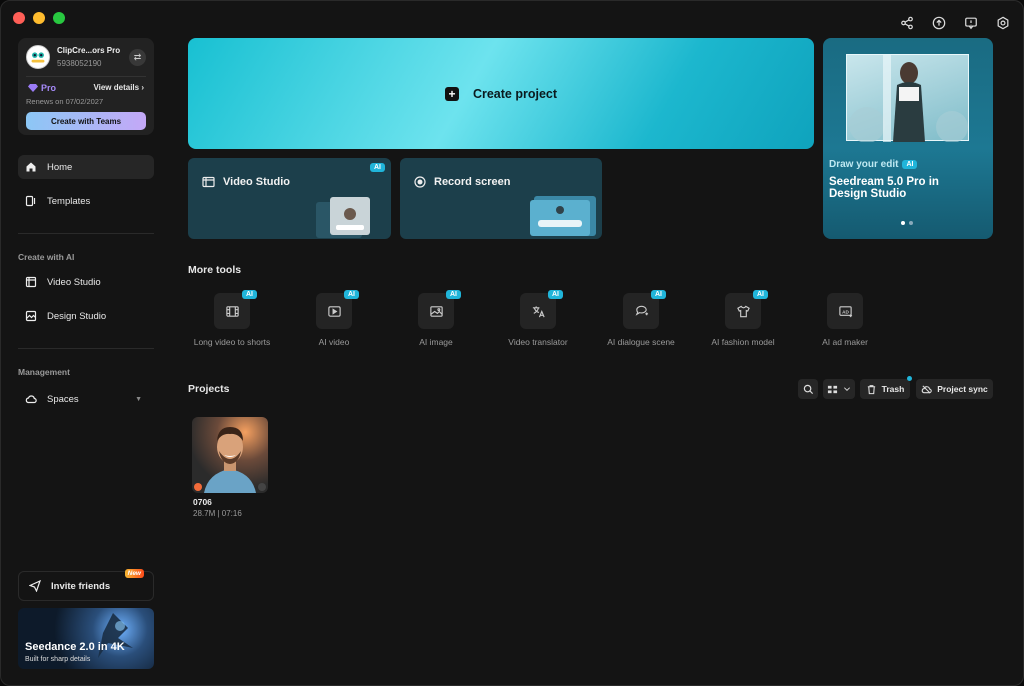 This screenshot has height=686, width=1024. Describe the element at coordinates (30, 201) in the screenshot. I see `templates-icon` at that location.